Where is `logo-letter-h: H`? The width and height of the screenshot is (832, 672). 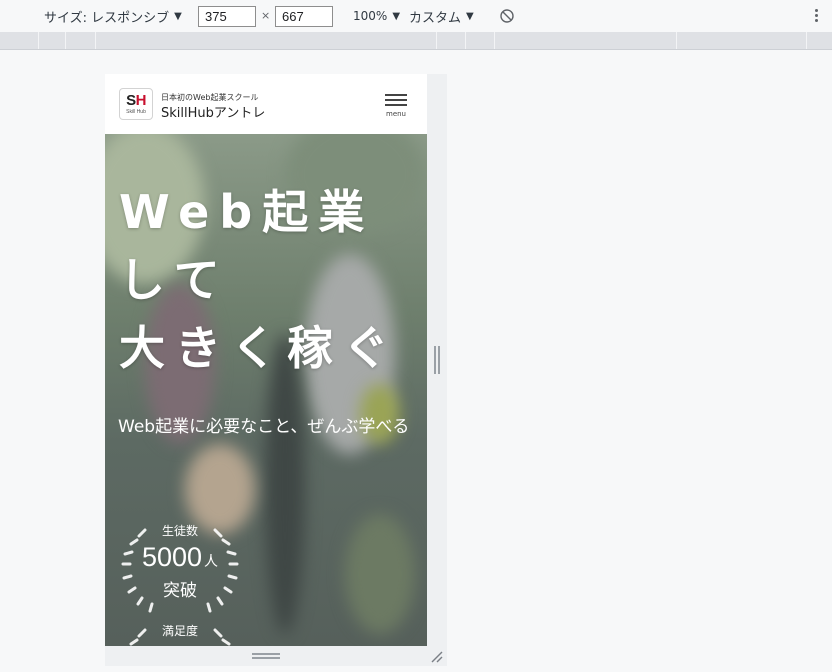 logo-letter-h: H is located at coordinates (141, 100).